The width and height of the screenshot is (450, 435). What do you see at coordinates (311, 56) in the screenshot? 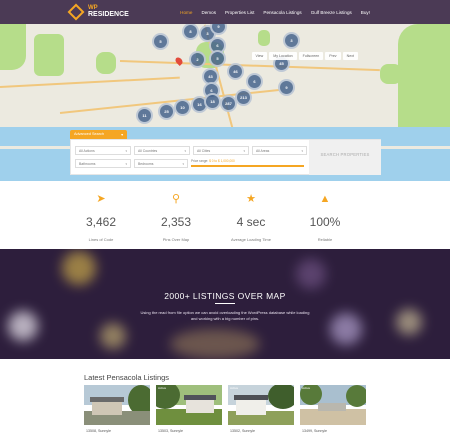
I see `fullscreen-button: Fullscreen` at bounding box center [311, 56].